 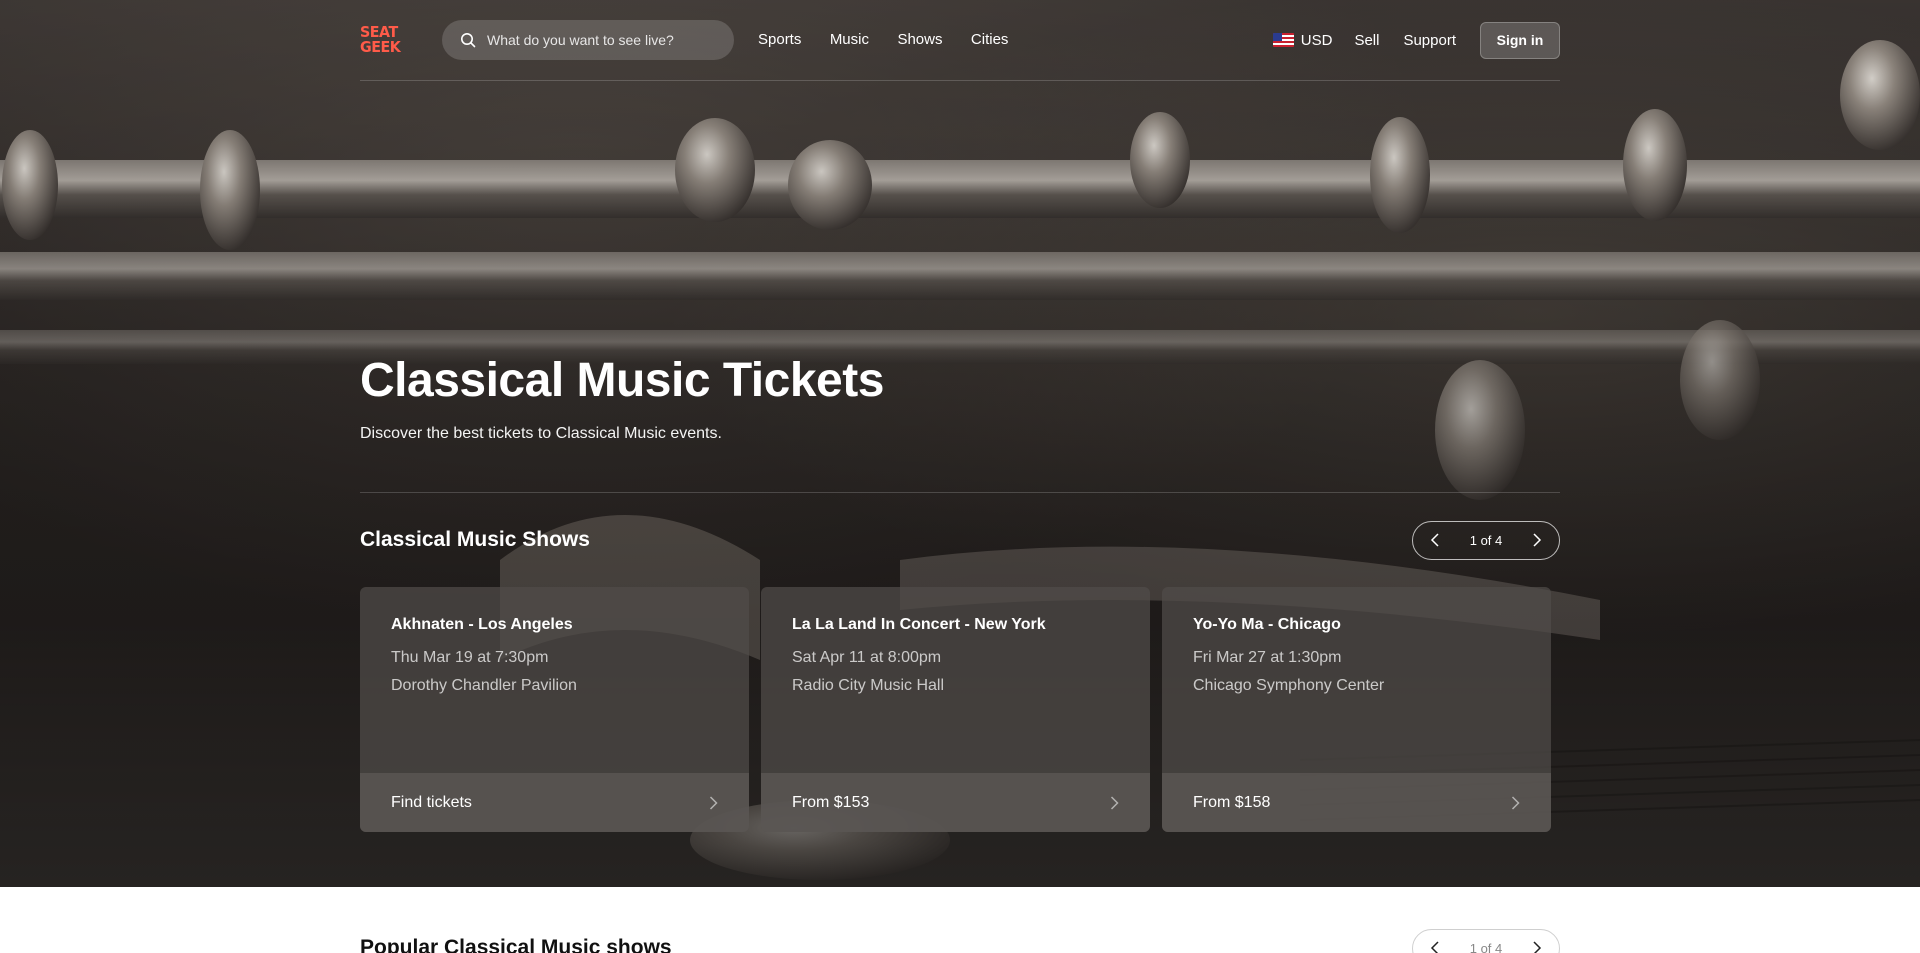 I want to click on us-flag-icon, so click(x=1283, y=40).